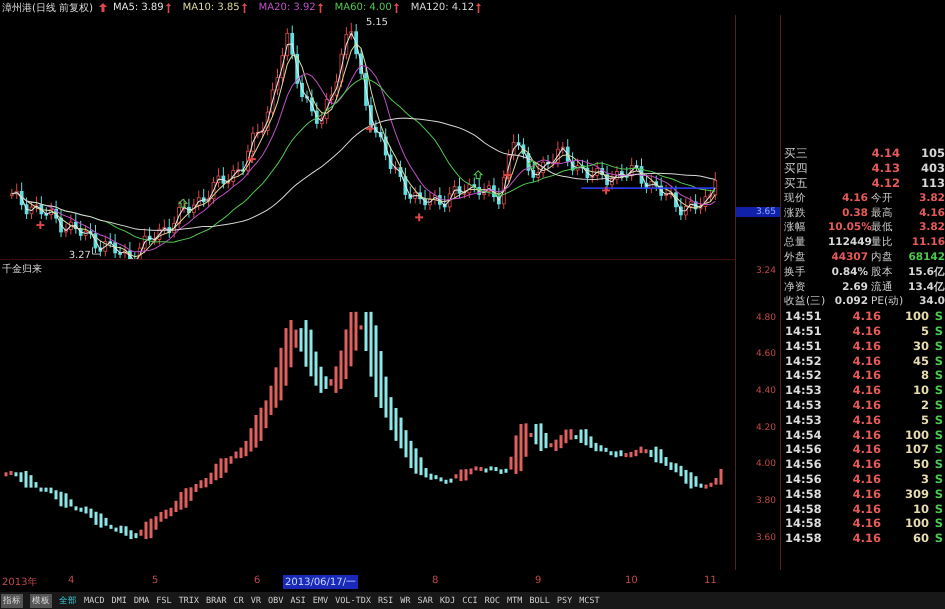 This screenshot has height=609, width=945. What do you see at coordinates (885, 153) in the screenshot?
I see `bid-price: 4.14` at bounding box center [885, 153].